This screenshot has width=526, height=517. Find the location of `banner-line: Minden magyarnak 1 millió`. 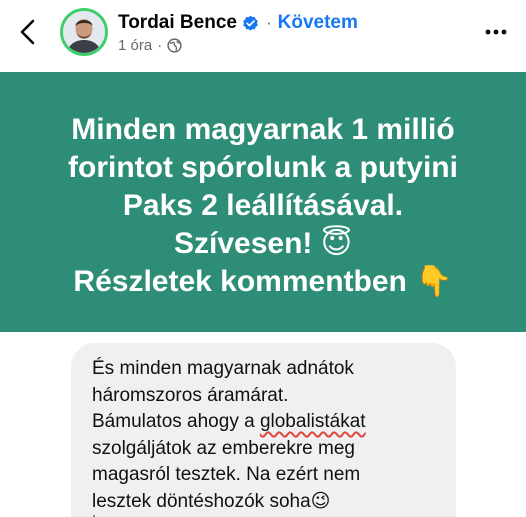

banner-line: Minden magyarnak 1 millió is located at coordinates (263, 129).